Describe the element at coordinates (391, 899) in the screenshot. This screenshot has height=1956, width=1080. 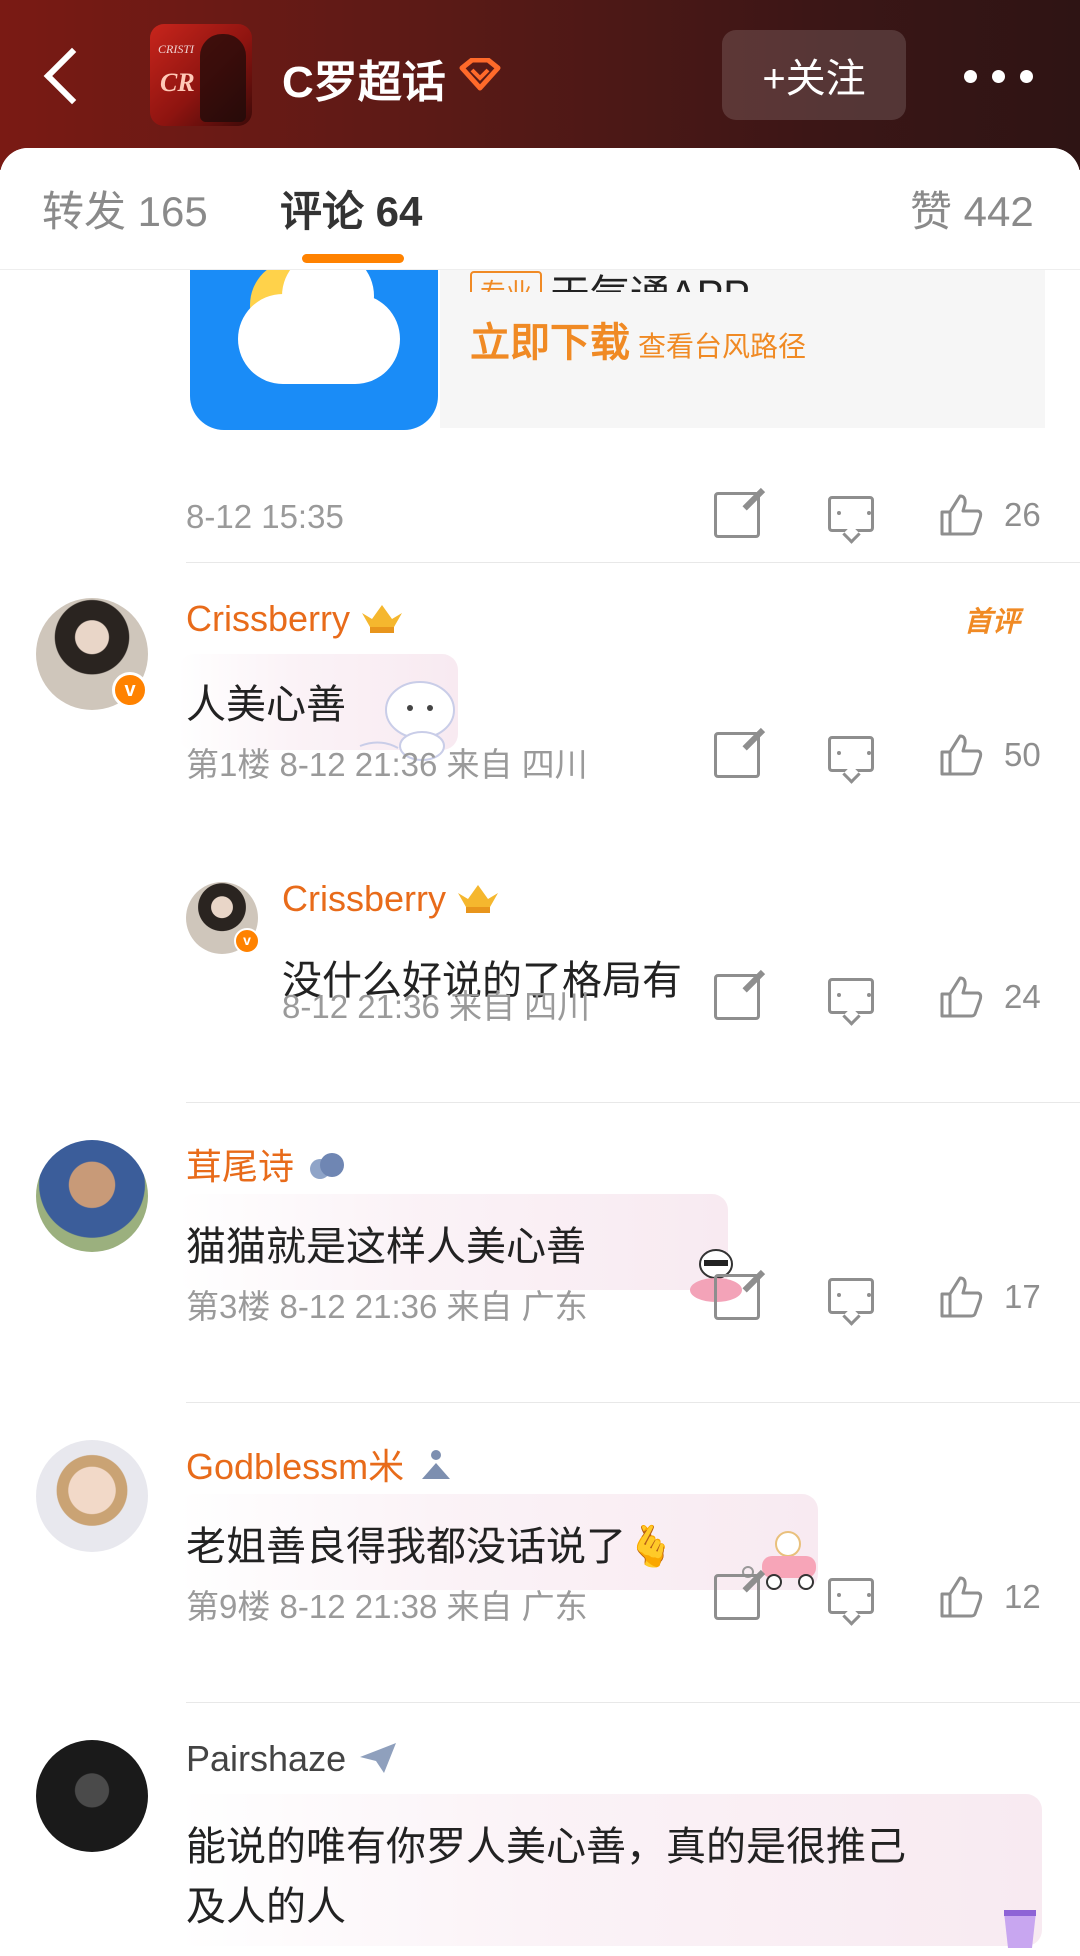
I see `reply-username: Crissberry` at that location.